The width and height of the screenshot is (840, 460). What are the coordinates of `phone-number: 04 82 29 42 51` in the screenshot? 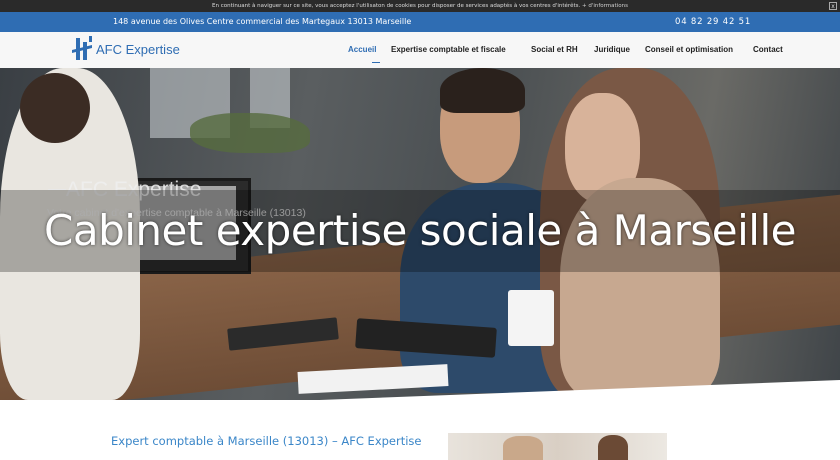 It's located at (713, 22).